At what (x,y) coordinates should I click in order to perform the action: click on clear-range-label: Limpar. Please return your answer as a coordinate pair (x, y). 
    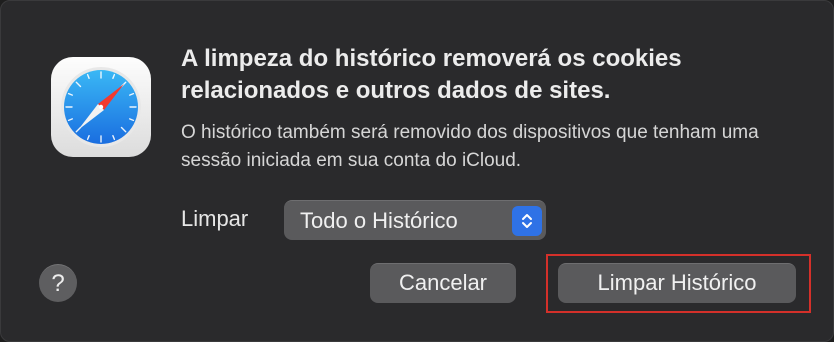
    Looking at the image, I should click on (215, 218).